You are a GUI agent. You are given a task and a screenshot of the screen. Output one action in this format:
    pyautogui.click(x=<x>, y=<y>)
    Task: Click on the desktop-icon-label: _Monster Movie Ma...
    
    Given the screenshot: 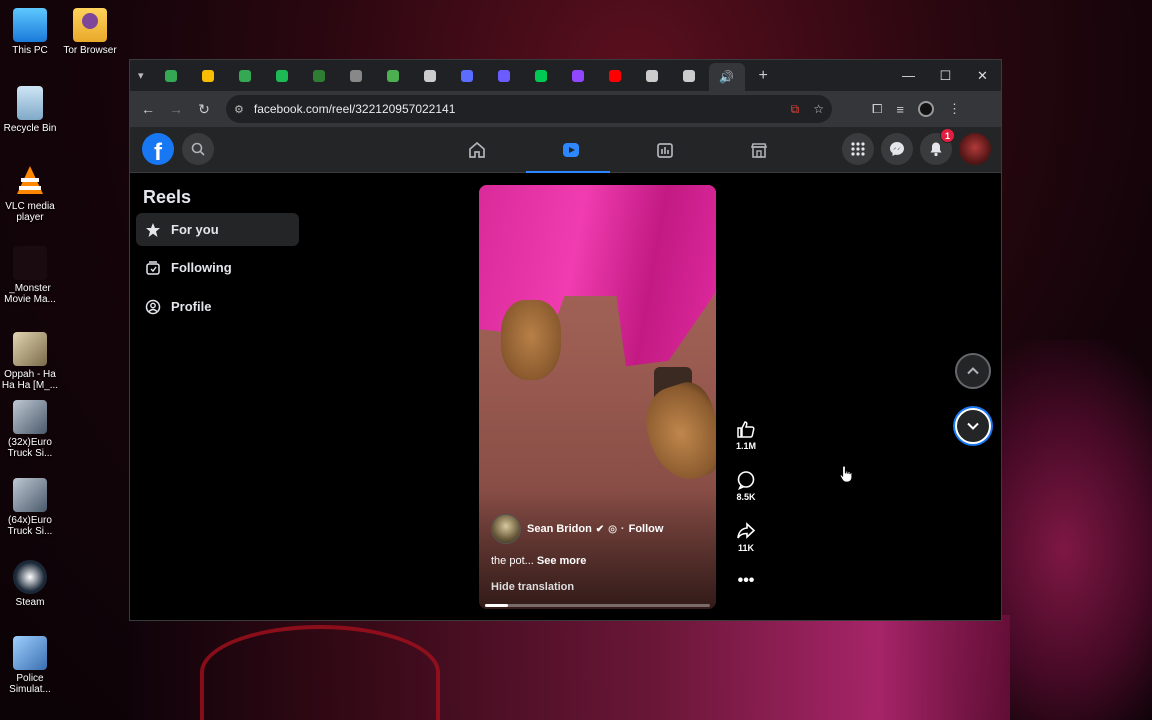 What is the action you would take?
    pyautogui.click(x=30, y=294)
    